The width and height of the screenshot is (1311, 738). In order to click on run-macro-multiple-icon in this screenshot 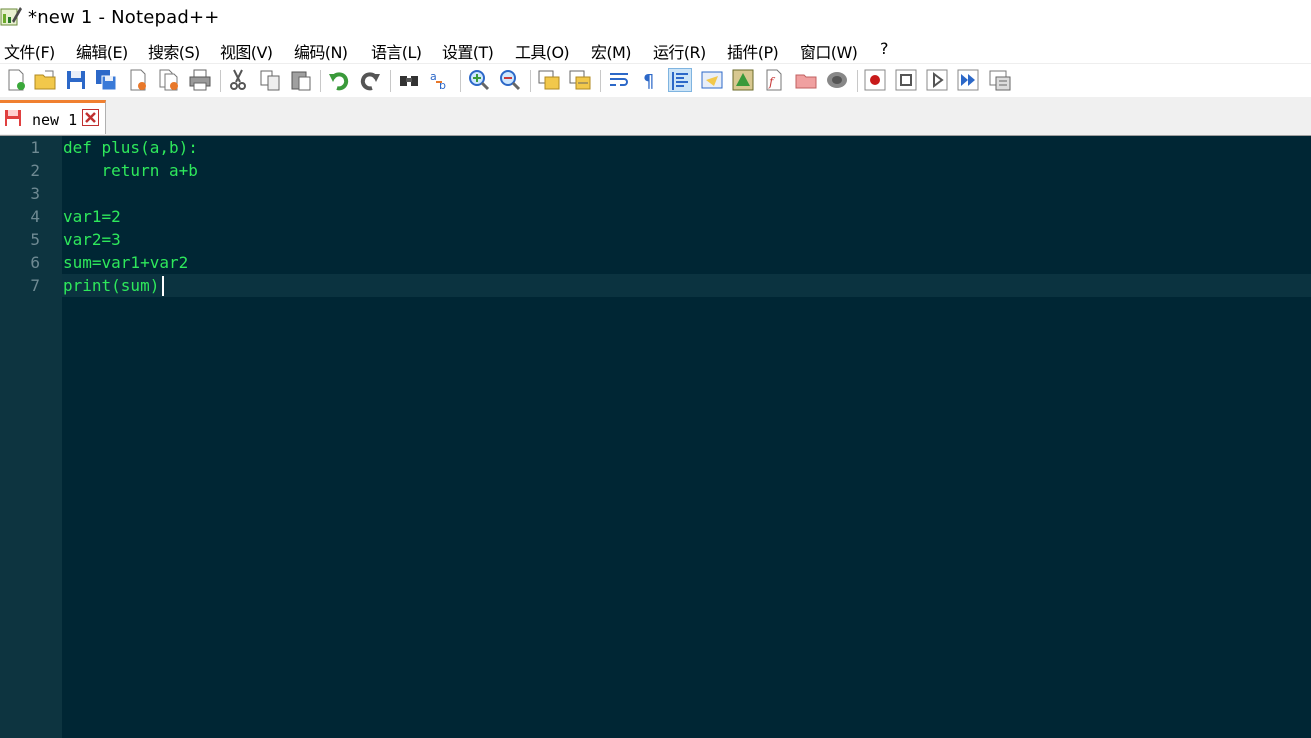, I will do `click(968, 80)`.